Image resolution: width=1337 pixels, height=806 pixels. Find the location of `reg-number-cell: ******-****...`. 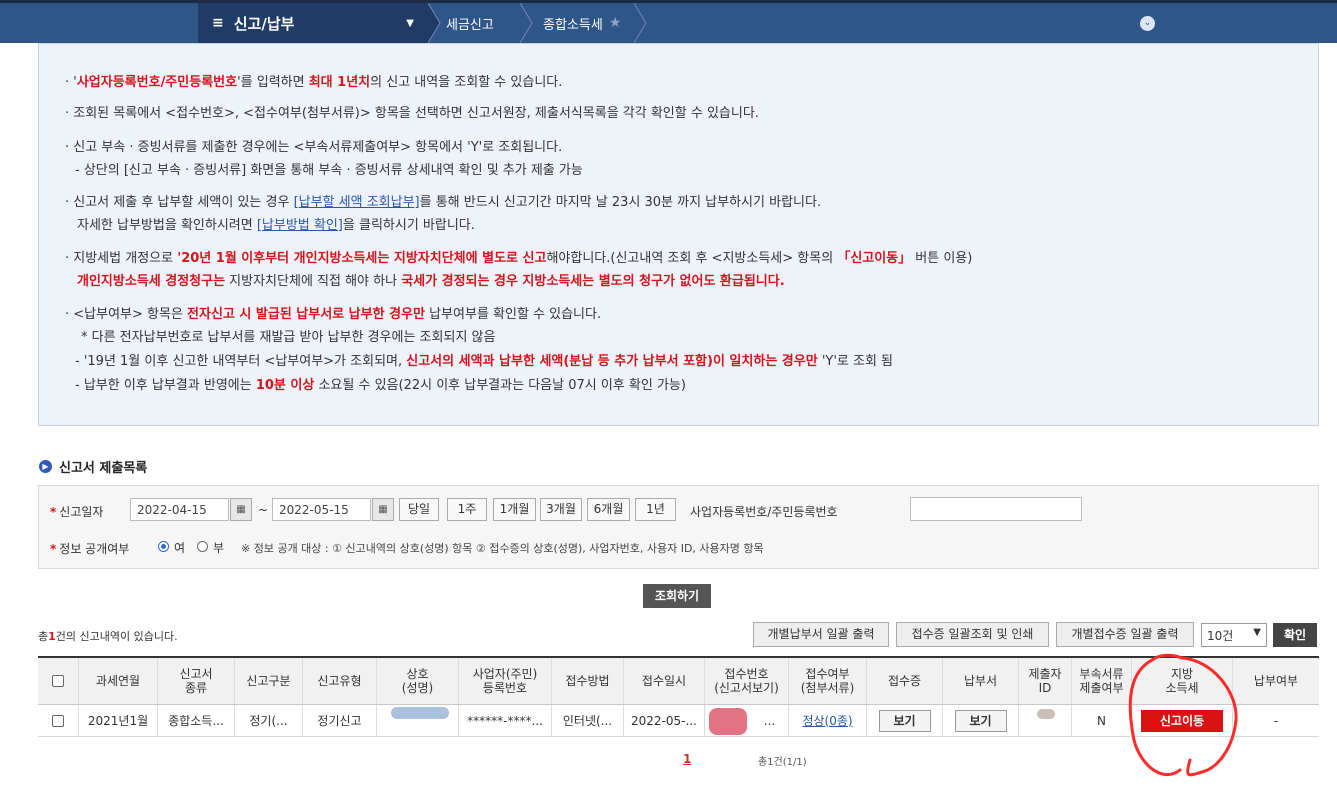

reg-number-cell: ******-****... is located at coordinates (504, 720).